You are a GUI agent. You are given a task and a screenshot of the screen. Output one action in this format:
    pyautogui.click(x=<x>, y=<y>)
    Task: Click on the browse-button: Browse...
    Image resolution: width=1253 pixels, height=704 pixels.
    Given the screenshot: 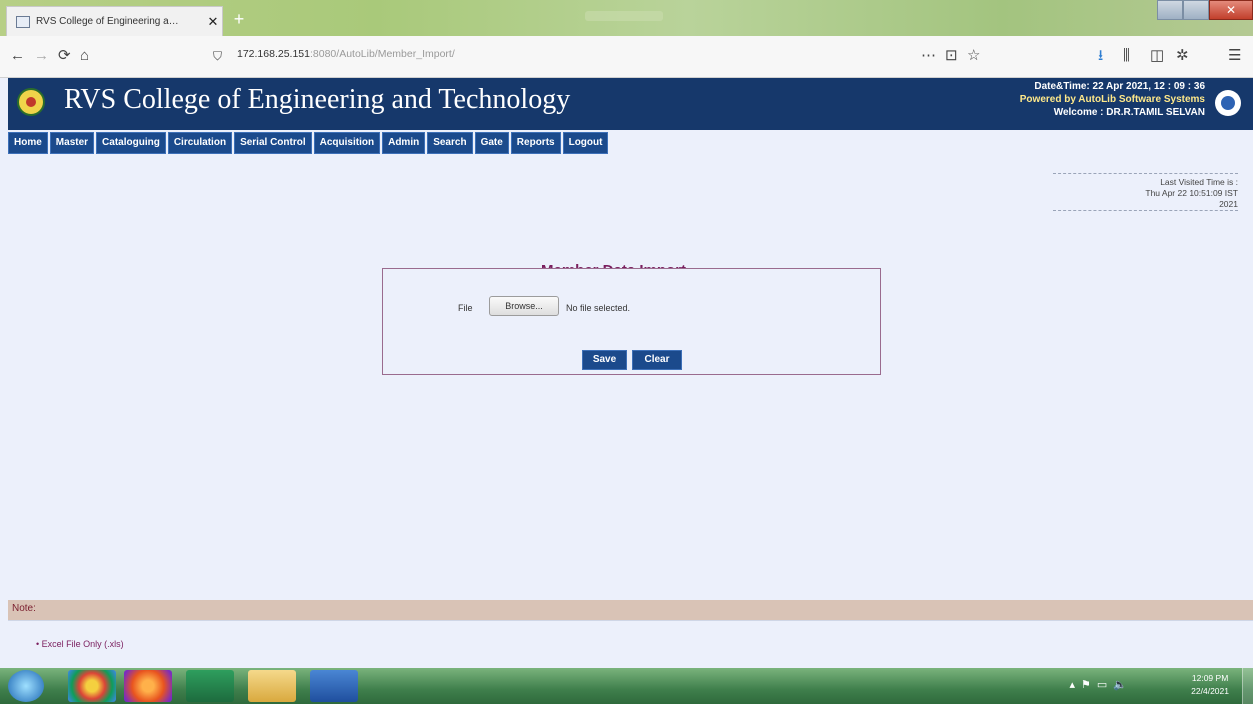 What is the action you would take?
    pyautogui.click(x=524, y=306)
    